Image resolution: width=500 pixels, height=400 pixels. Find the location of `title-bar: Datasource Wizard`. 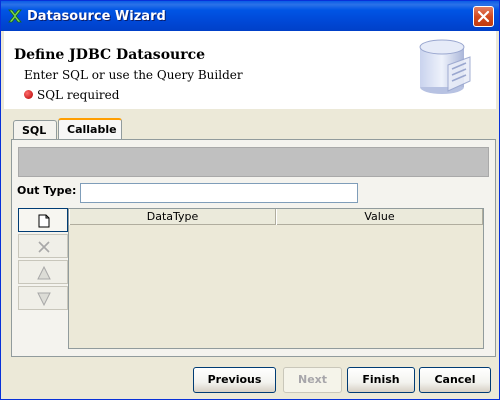

title-bar: Datasource Wizard is located at coordinates (250, 16).